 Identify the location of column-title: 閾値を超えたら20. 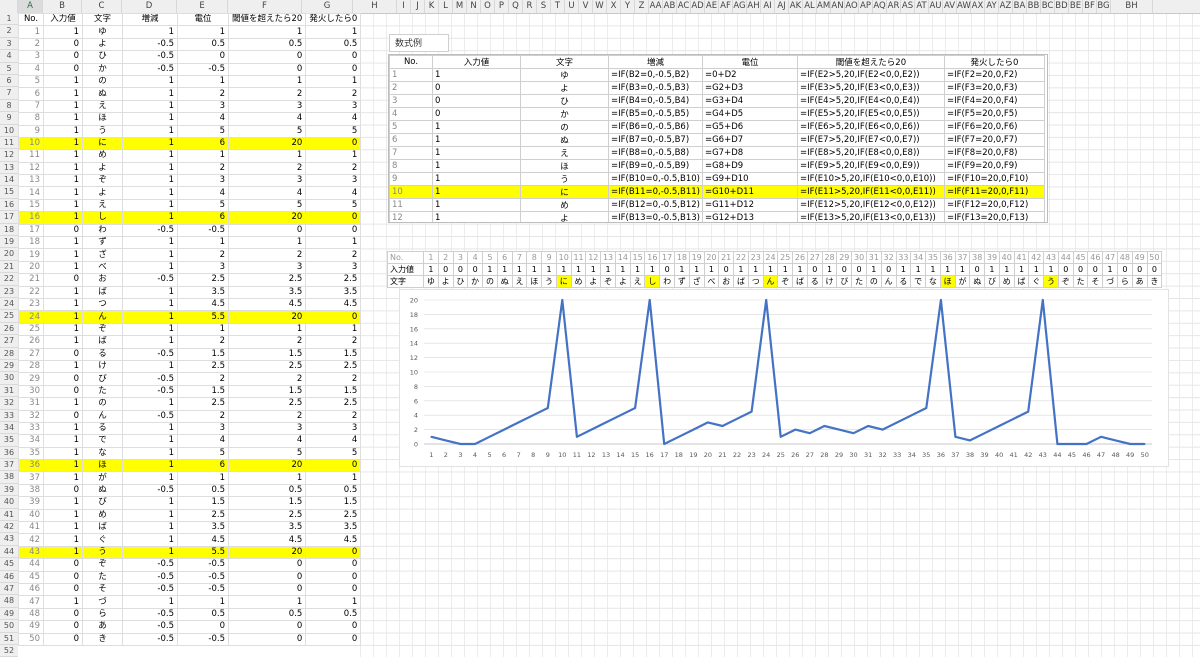
(267, 19).